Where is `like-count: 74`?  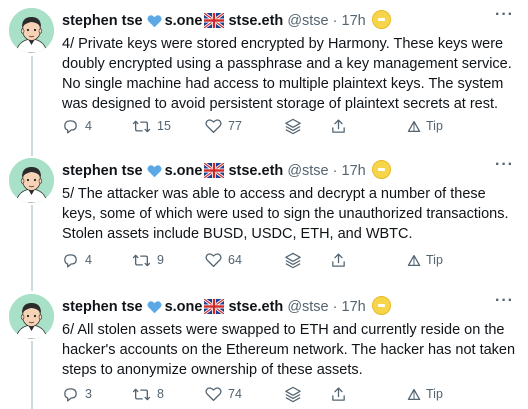
like-count: 74 is located at coordinates (235, 394).